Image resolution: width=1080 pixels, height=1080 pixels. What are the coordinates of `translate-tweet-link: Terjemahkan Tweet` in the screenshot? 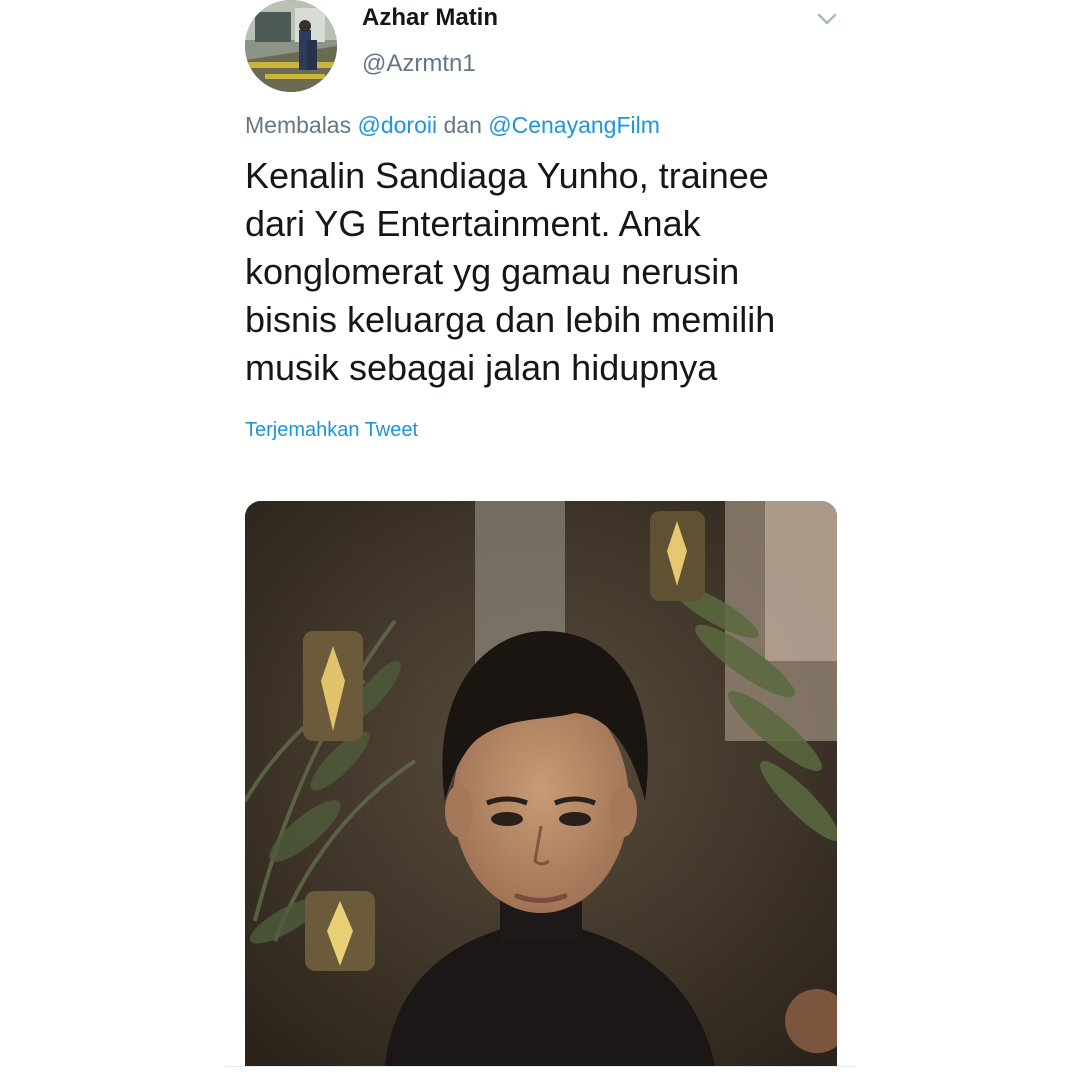 It's located at (331, 430).